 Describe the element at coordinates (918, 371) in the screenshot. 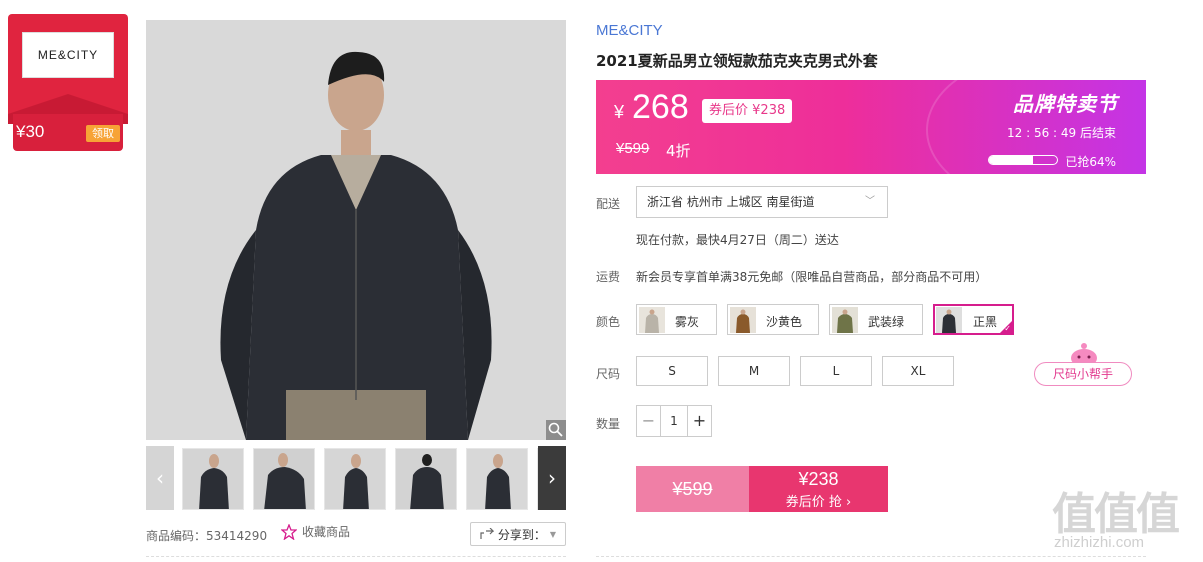

I see `size-option-xl: XL` at that location.